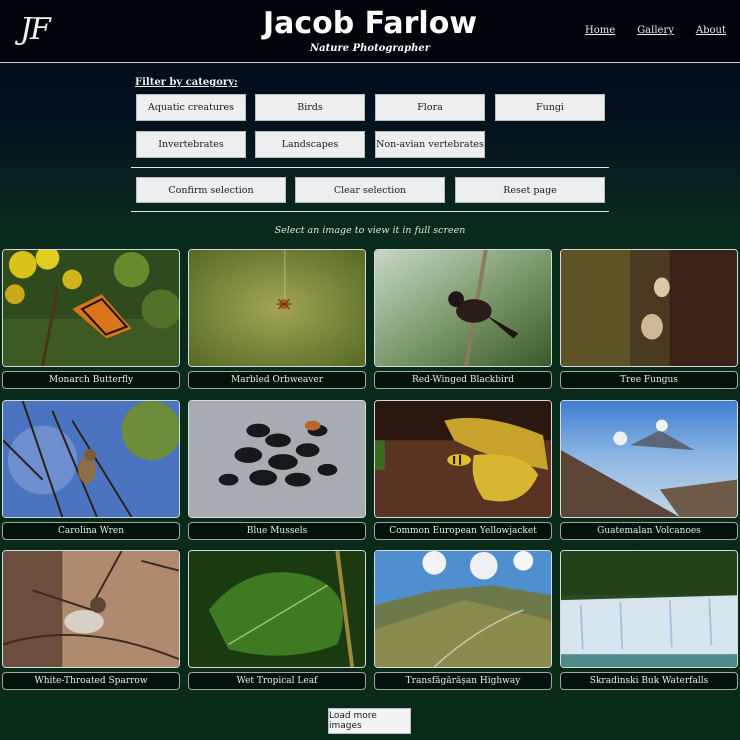  Describe the element at coordinates (91, 308) in the screenshot. I see `butterfly-photo` at that location.